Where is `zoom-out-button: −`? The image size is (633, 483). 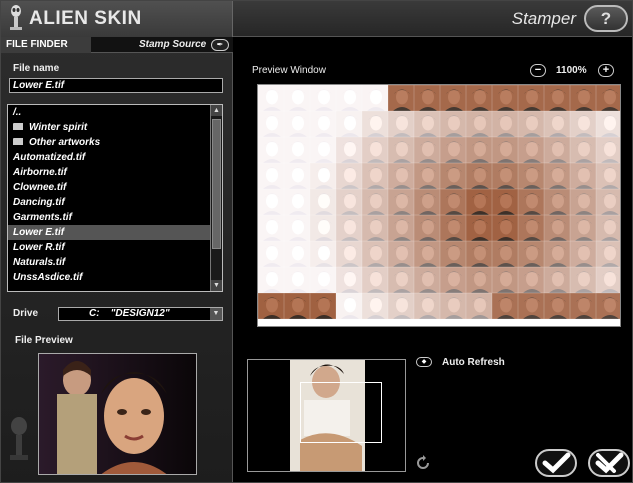
zoom-out-button: − is located at coordinates (538, 70).